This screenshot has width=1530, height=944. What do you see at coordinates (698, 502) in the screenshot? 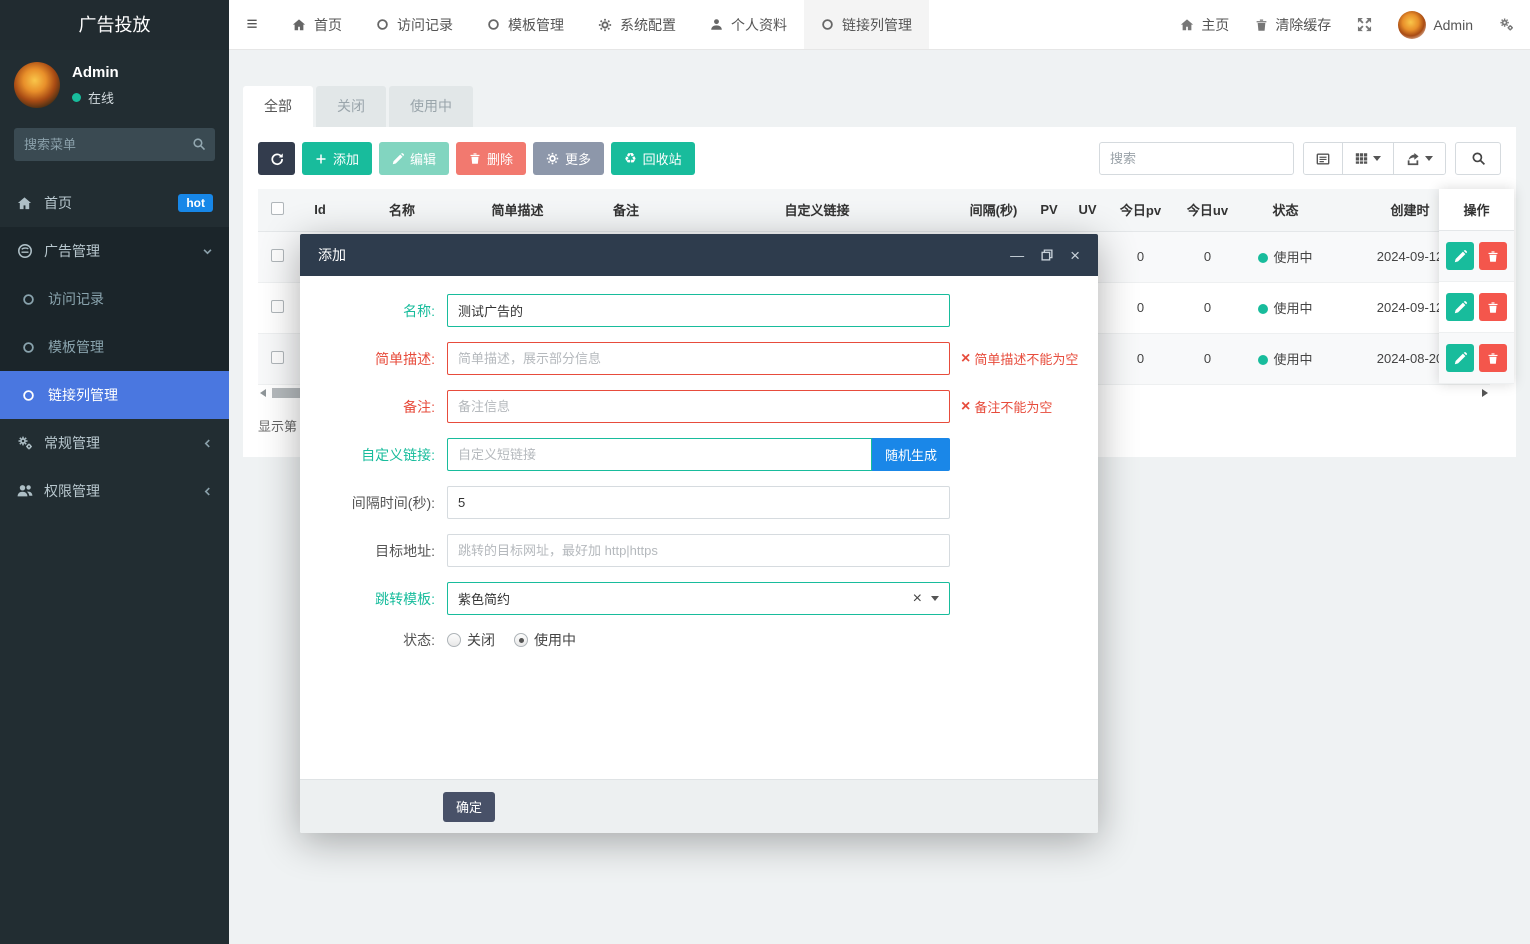
I see `interval-field` at bounding box center [698, 502].